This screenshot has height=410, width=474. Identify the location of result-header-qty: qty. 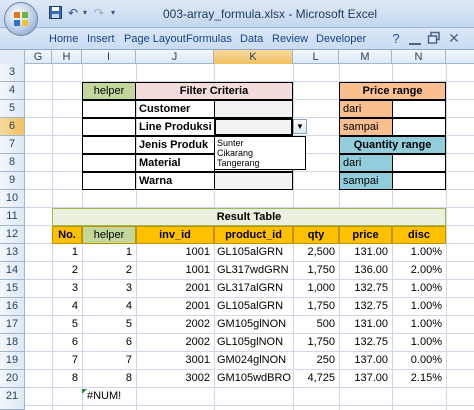
(316, 235).